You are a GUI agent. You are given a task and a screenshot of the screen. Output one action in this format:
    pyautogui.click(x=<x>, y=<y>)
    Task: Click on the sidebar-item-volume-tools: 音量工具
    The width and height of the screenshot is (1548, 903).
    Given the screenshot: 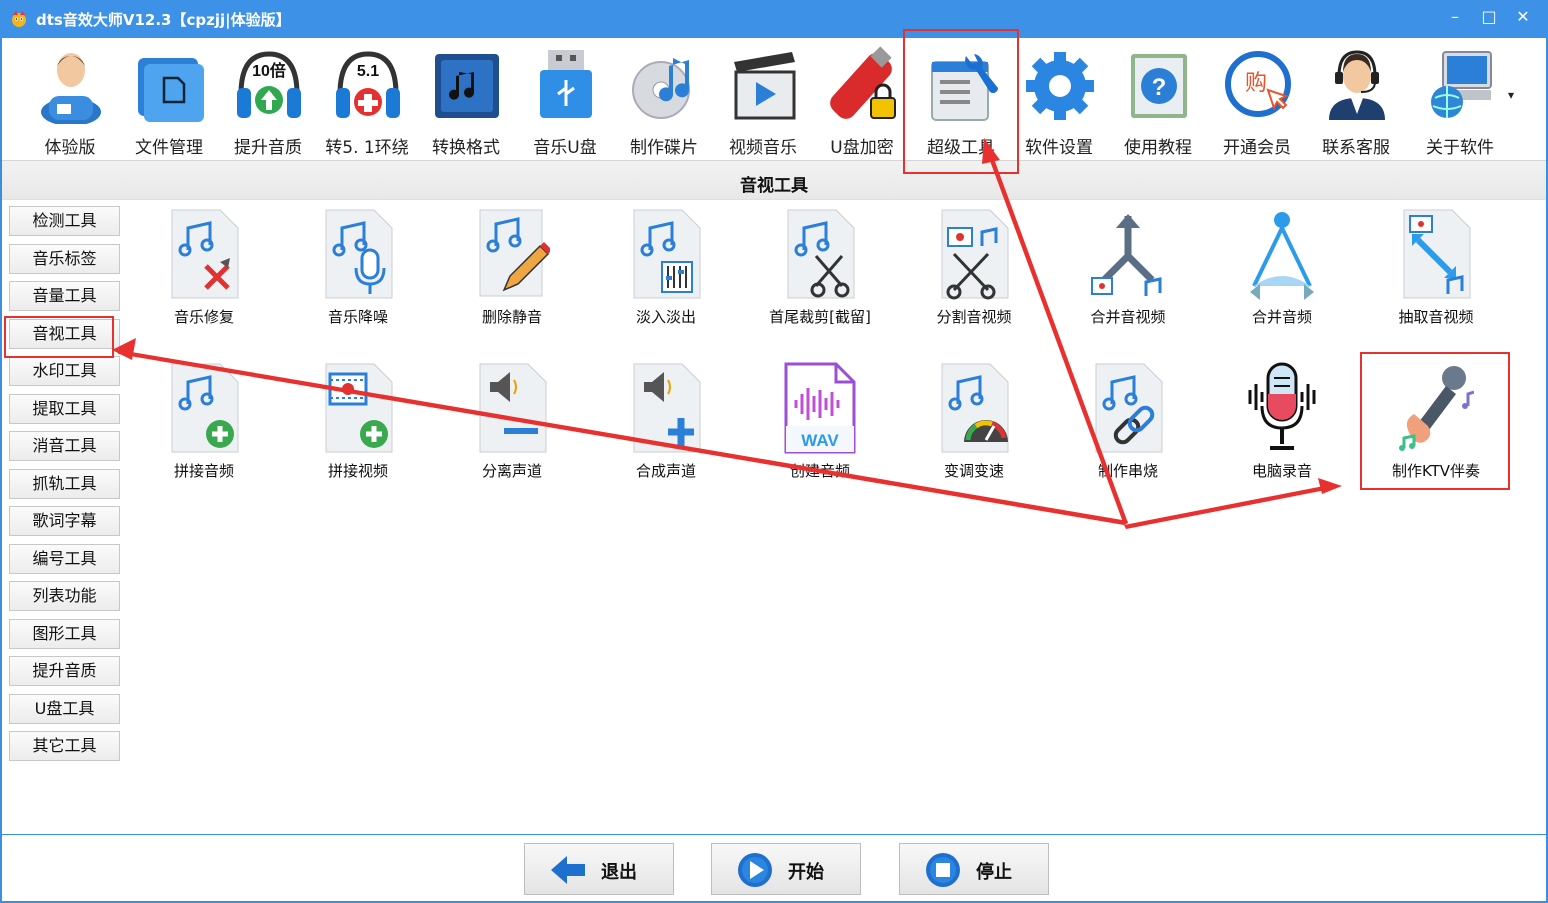 What is the action you would take?
    pyautogui.click(x=64, y=296)
    